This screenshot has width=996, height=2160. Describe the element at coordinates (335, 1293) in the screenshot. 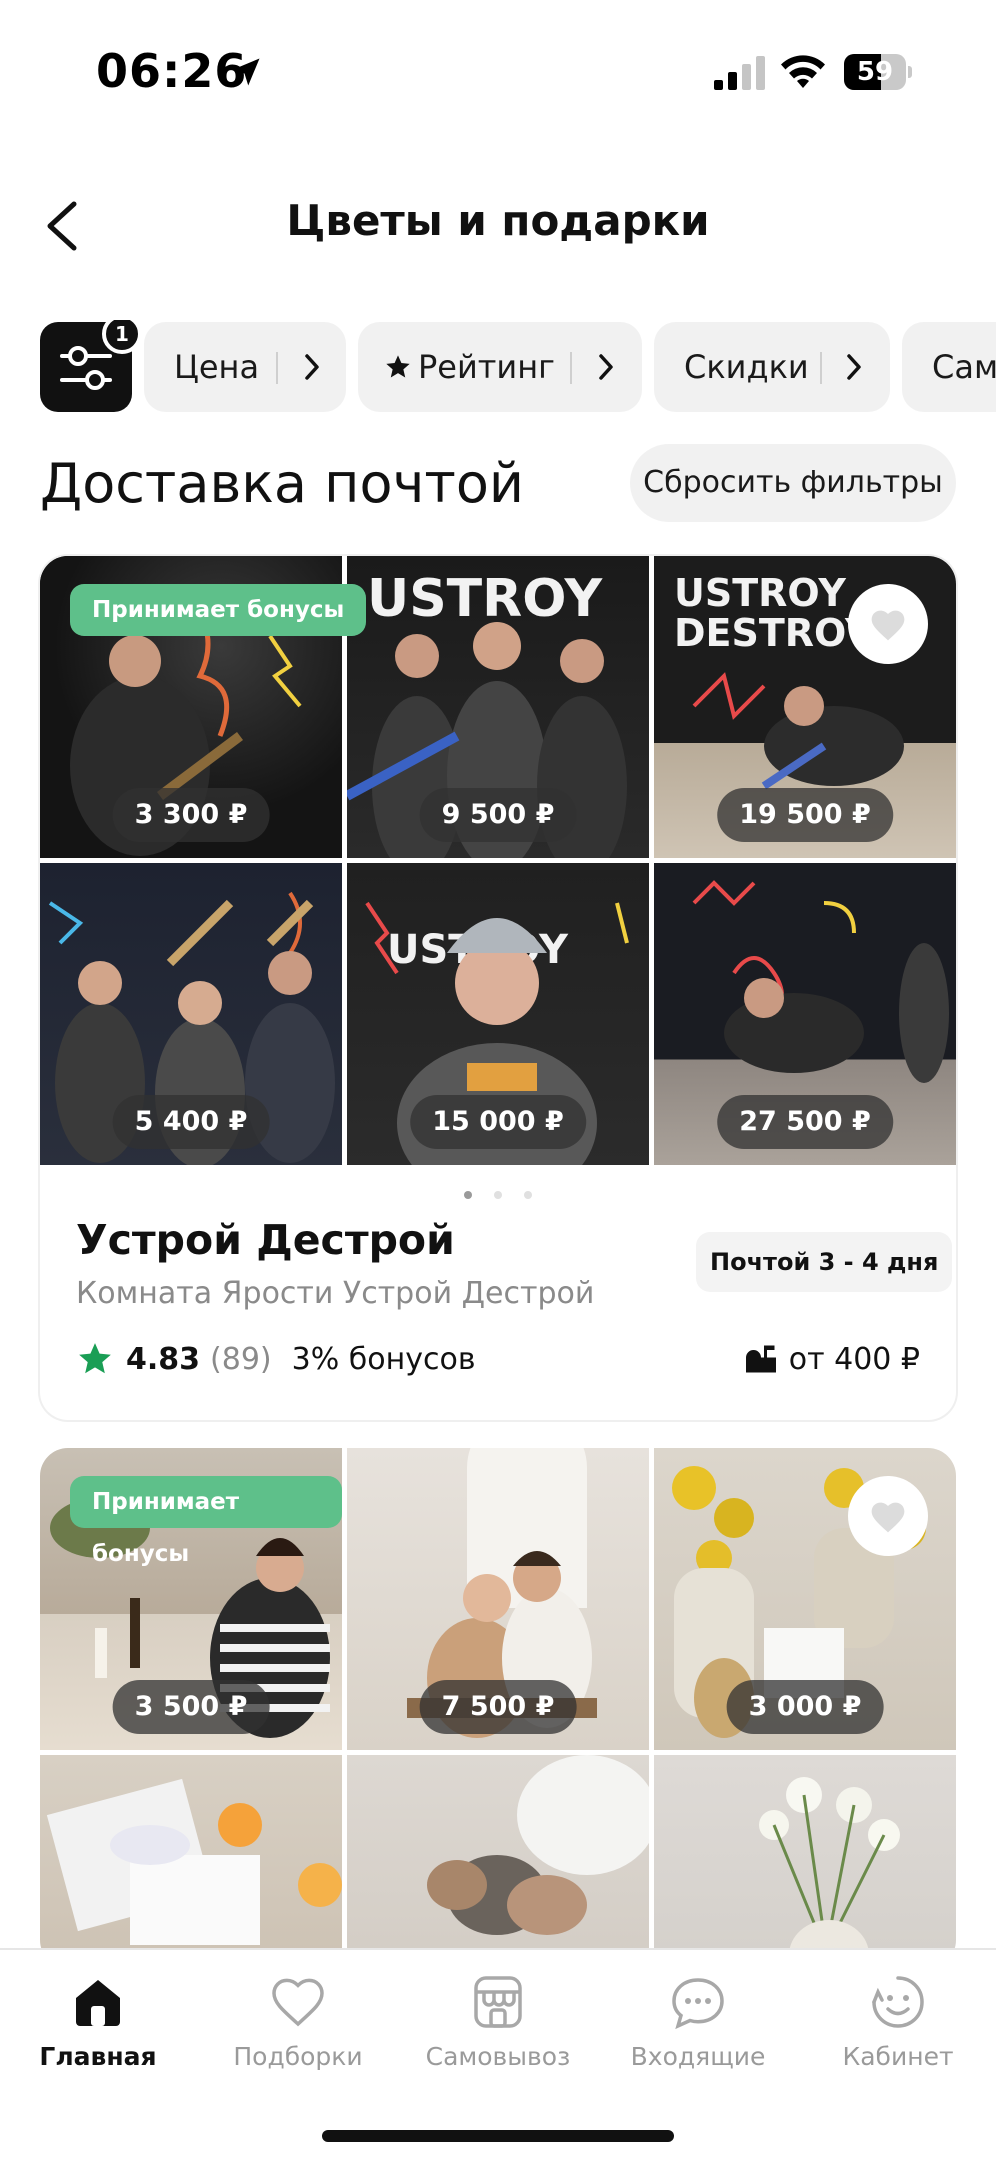

I see `shop-subtitle: Комната Ярости Устрой Дестрой` at that location.